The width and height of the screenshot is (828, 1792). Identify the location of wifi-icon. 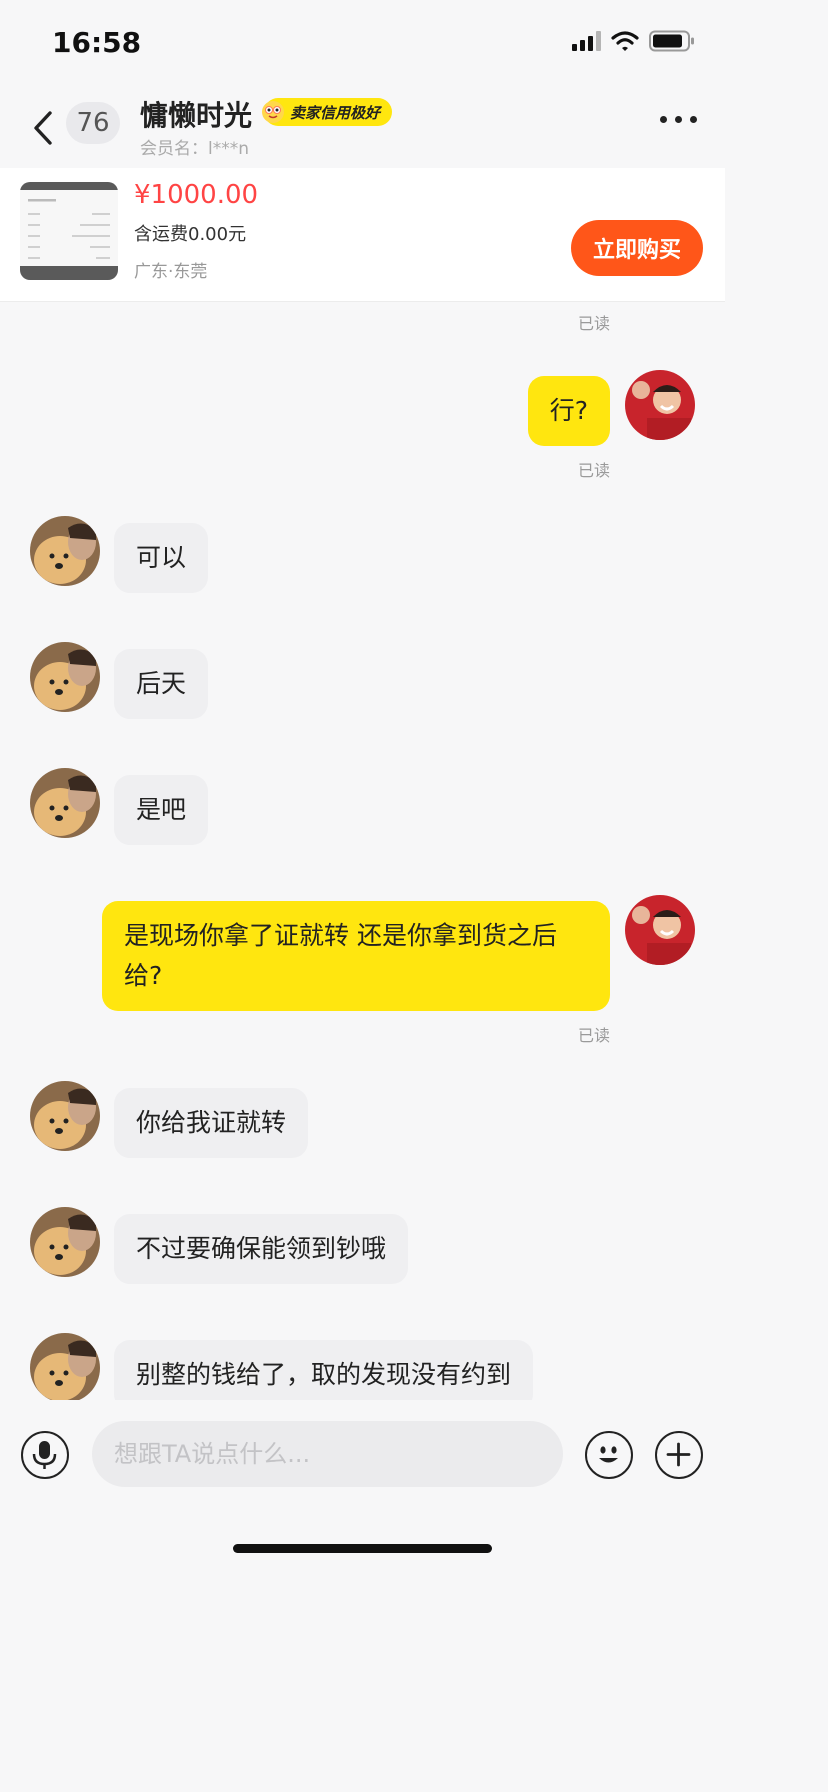
(625, 41).